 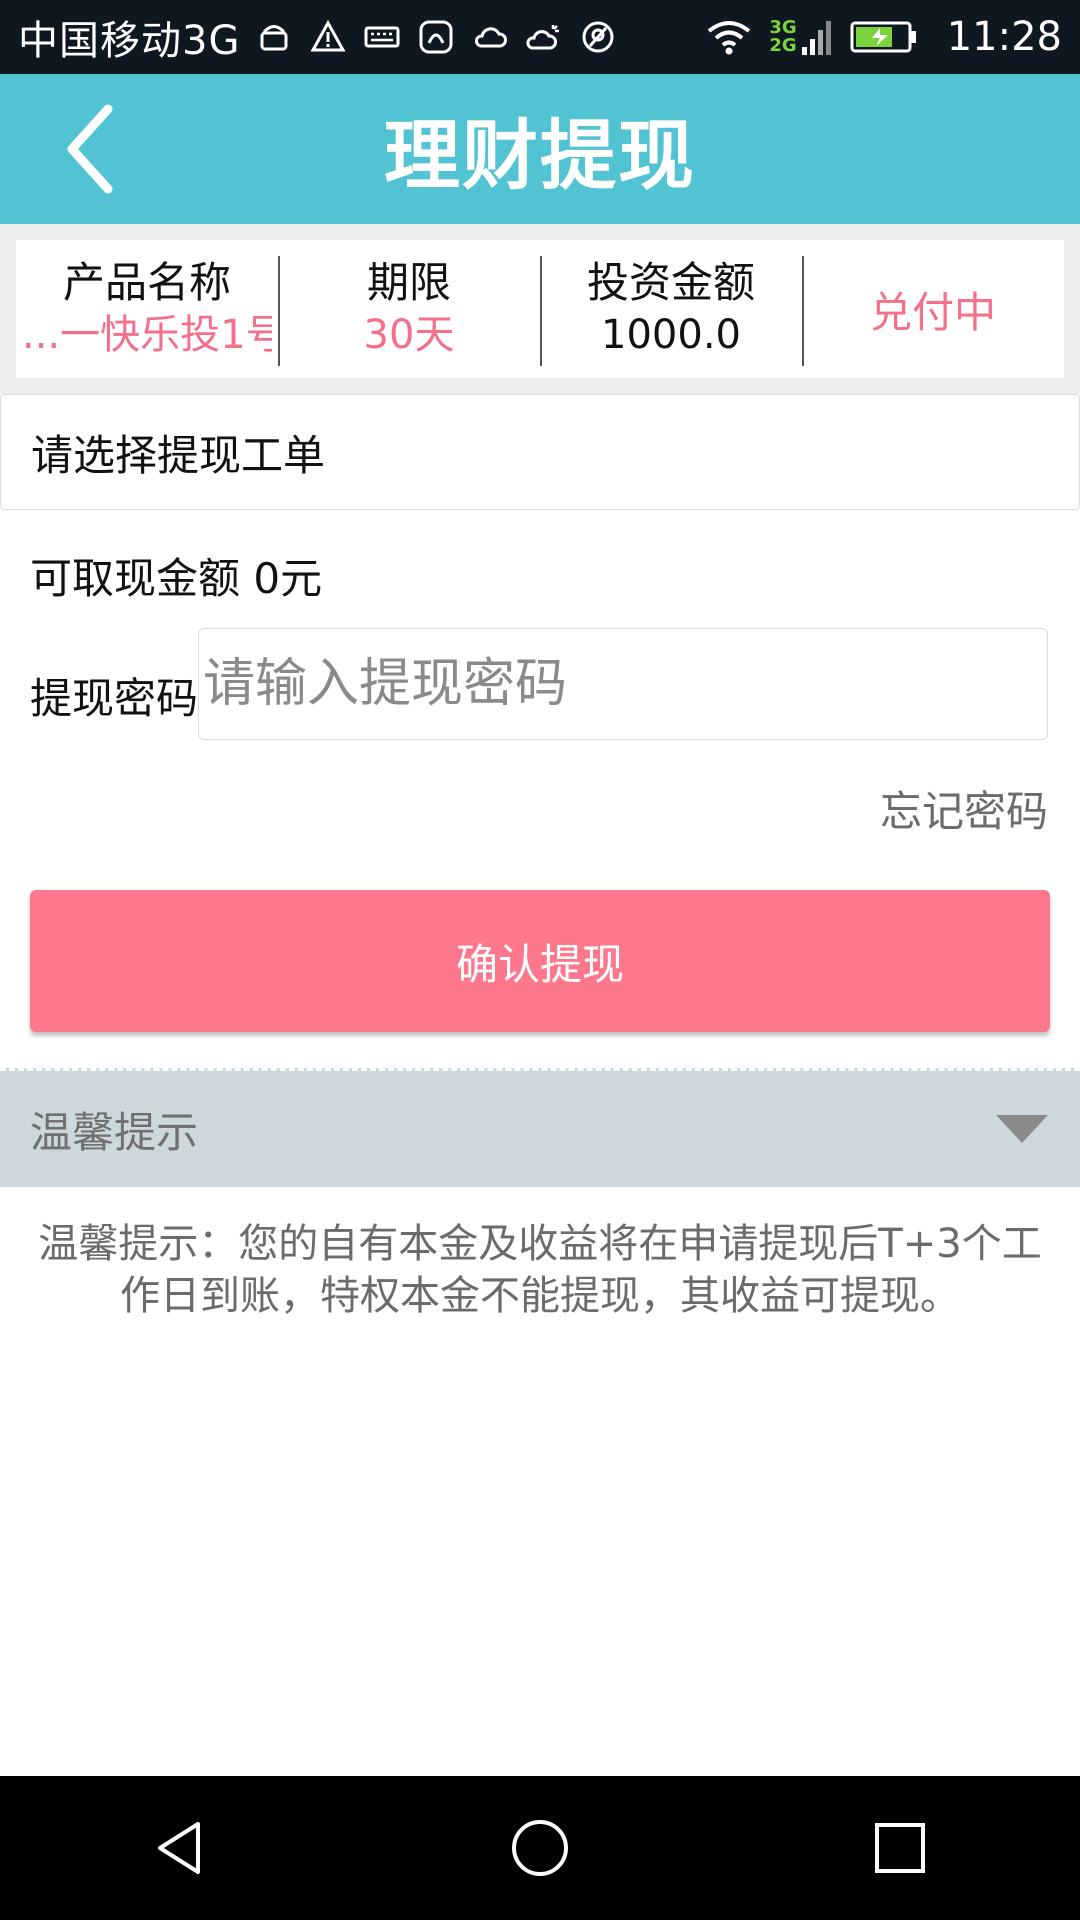 What do you see at coordinates (490, 37) in the screenshot?
I see `cloud-icon` at bounding box center [490, 37].